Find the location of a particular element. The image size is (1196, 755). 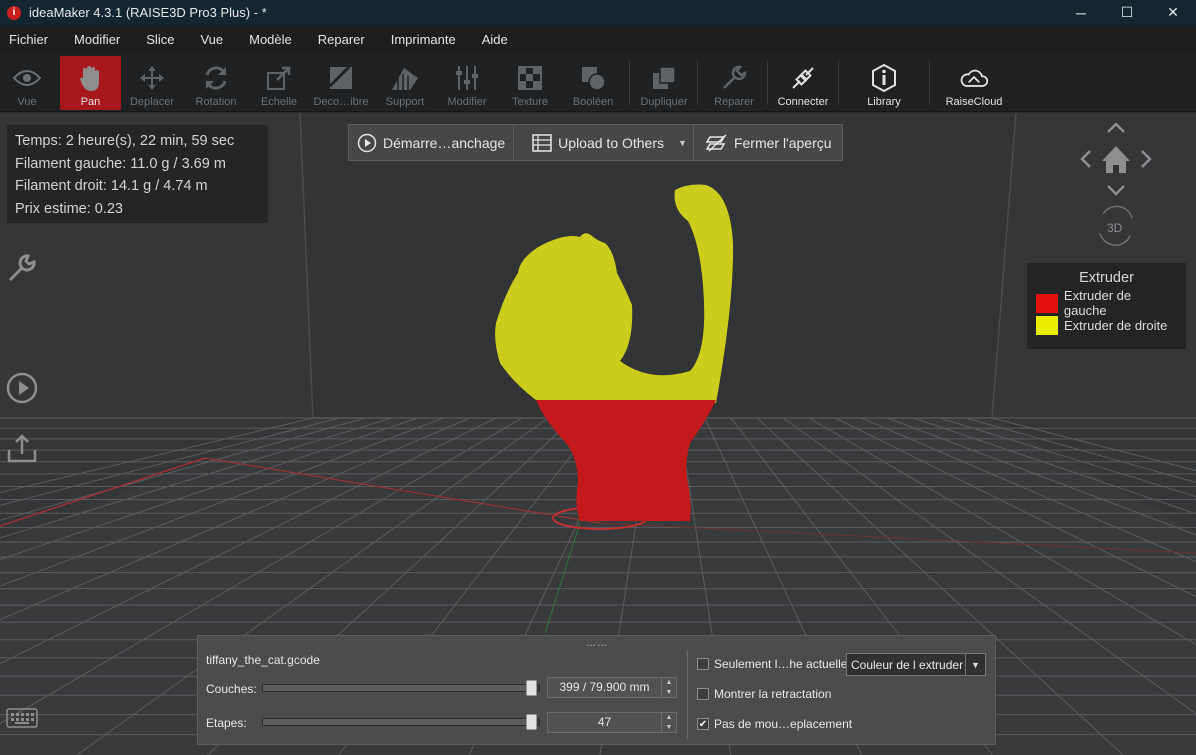

nav-up-icon is located at coordinates (1116, 127).